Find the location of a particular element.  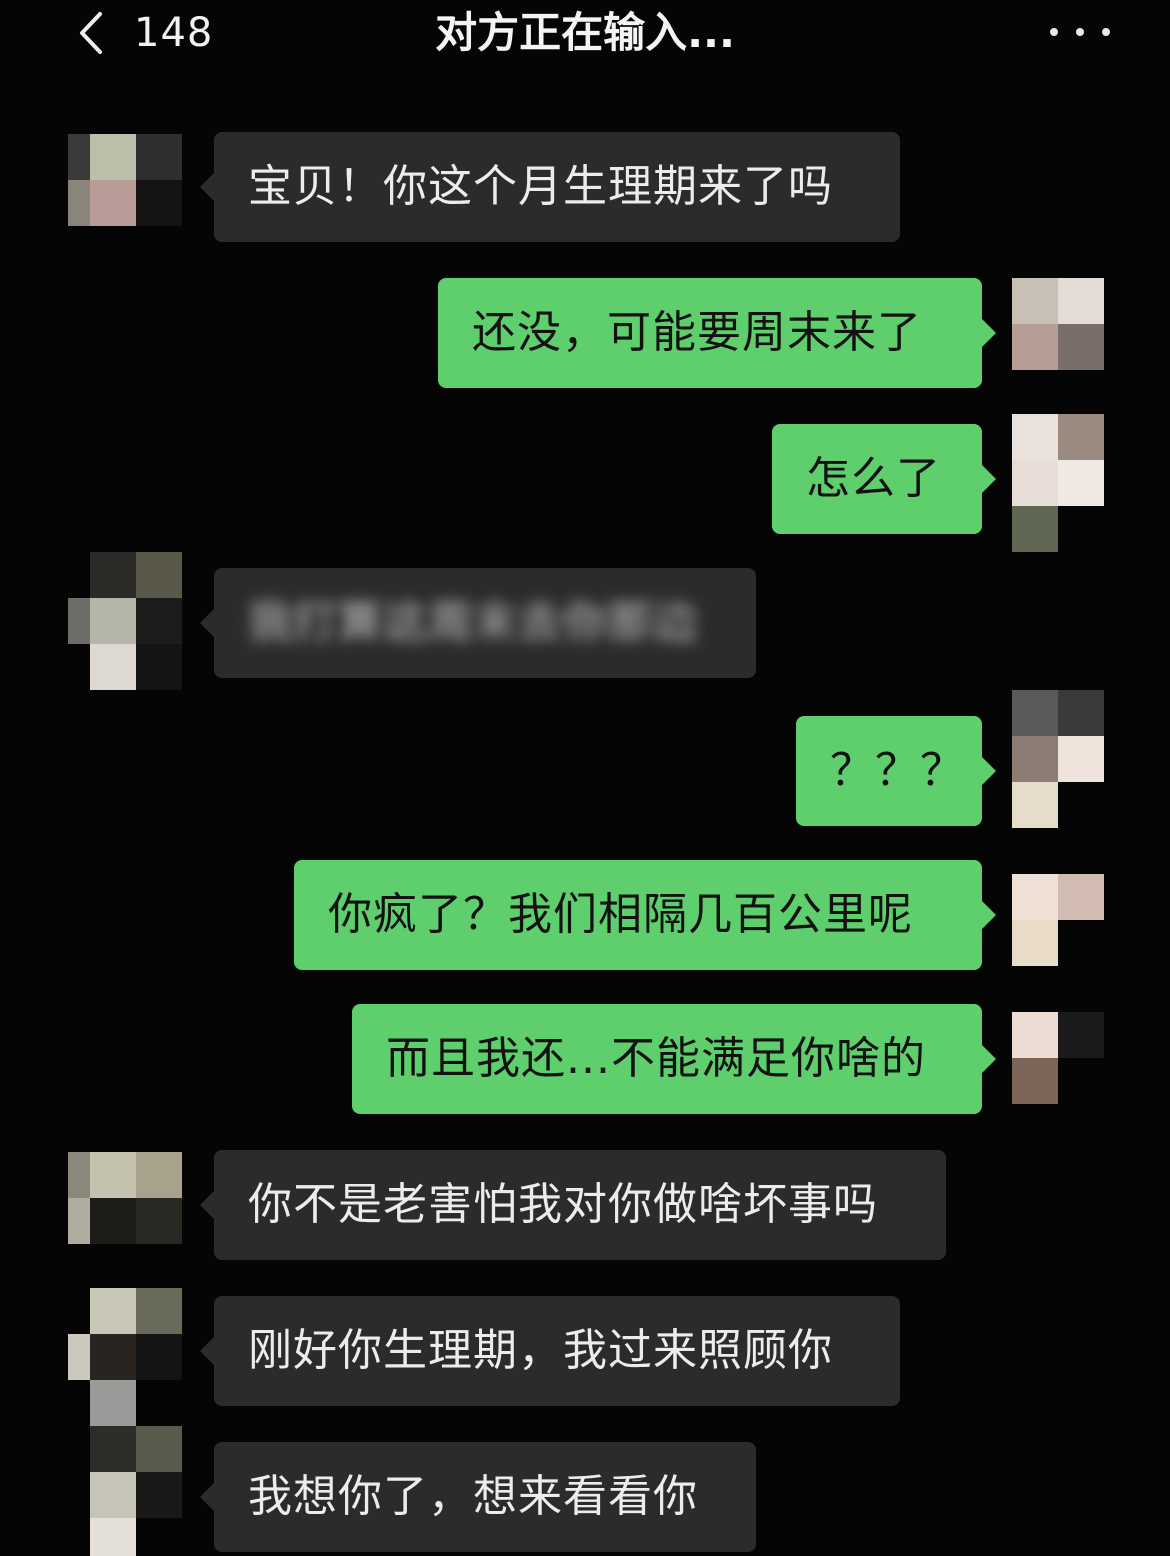

unread-count: 148 is located at coordinates (174, 33).